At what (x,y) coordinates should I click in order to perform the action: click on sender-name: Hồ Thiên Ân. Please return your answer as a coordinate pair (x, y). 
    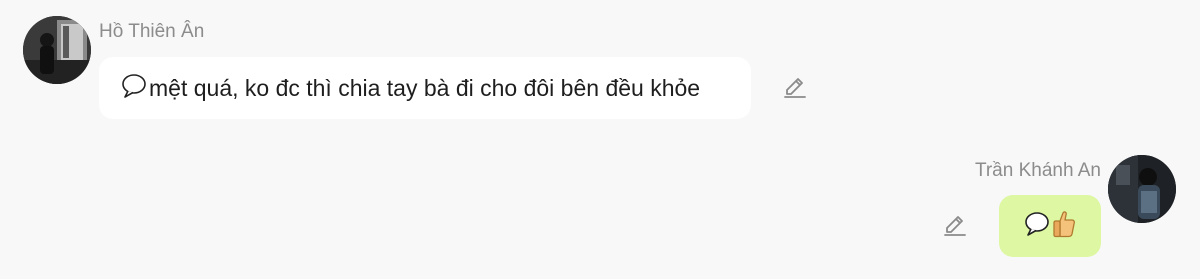
    Looking at the image, I should click on (152, 31).